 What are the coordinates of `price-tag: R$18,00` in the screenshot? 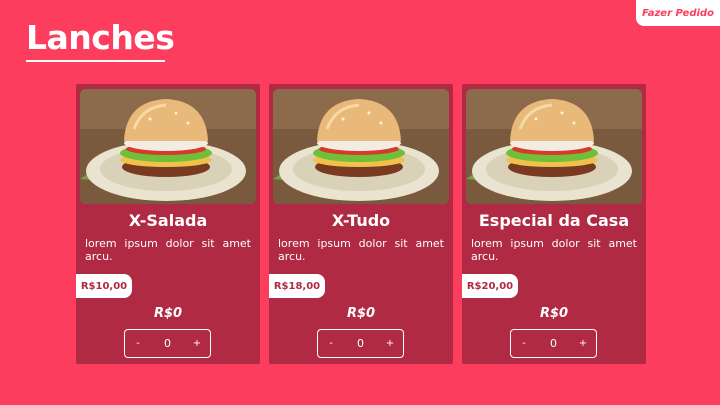 It's located at (297, 286).